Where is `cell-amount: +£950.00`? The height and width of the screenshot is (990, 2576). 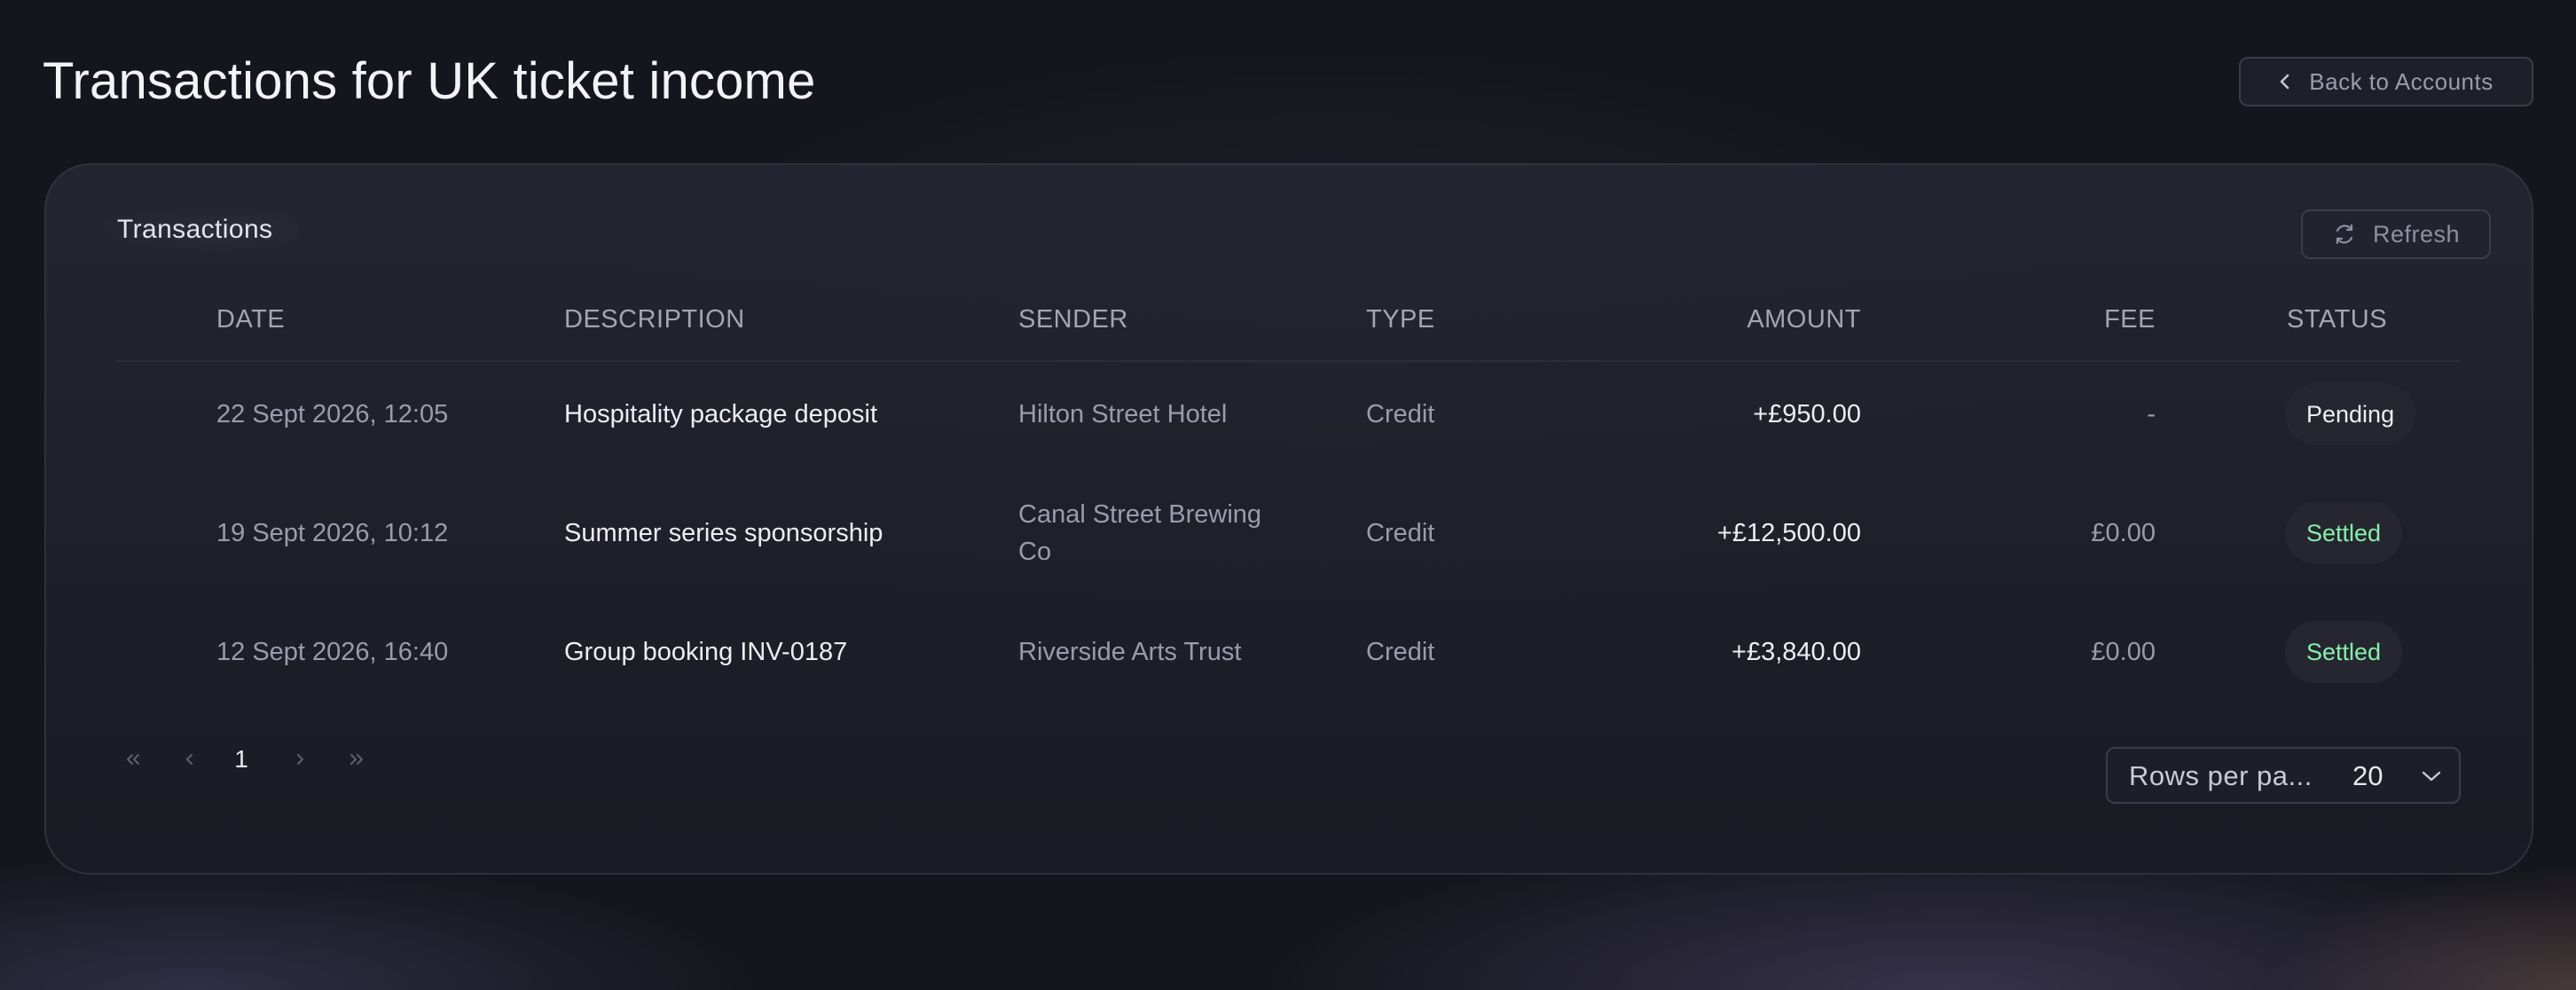 cell-amount: +£950.00 is located at coordinates (1807, 414).